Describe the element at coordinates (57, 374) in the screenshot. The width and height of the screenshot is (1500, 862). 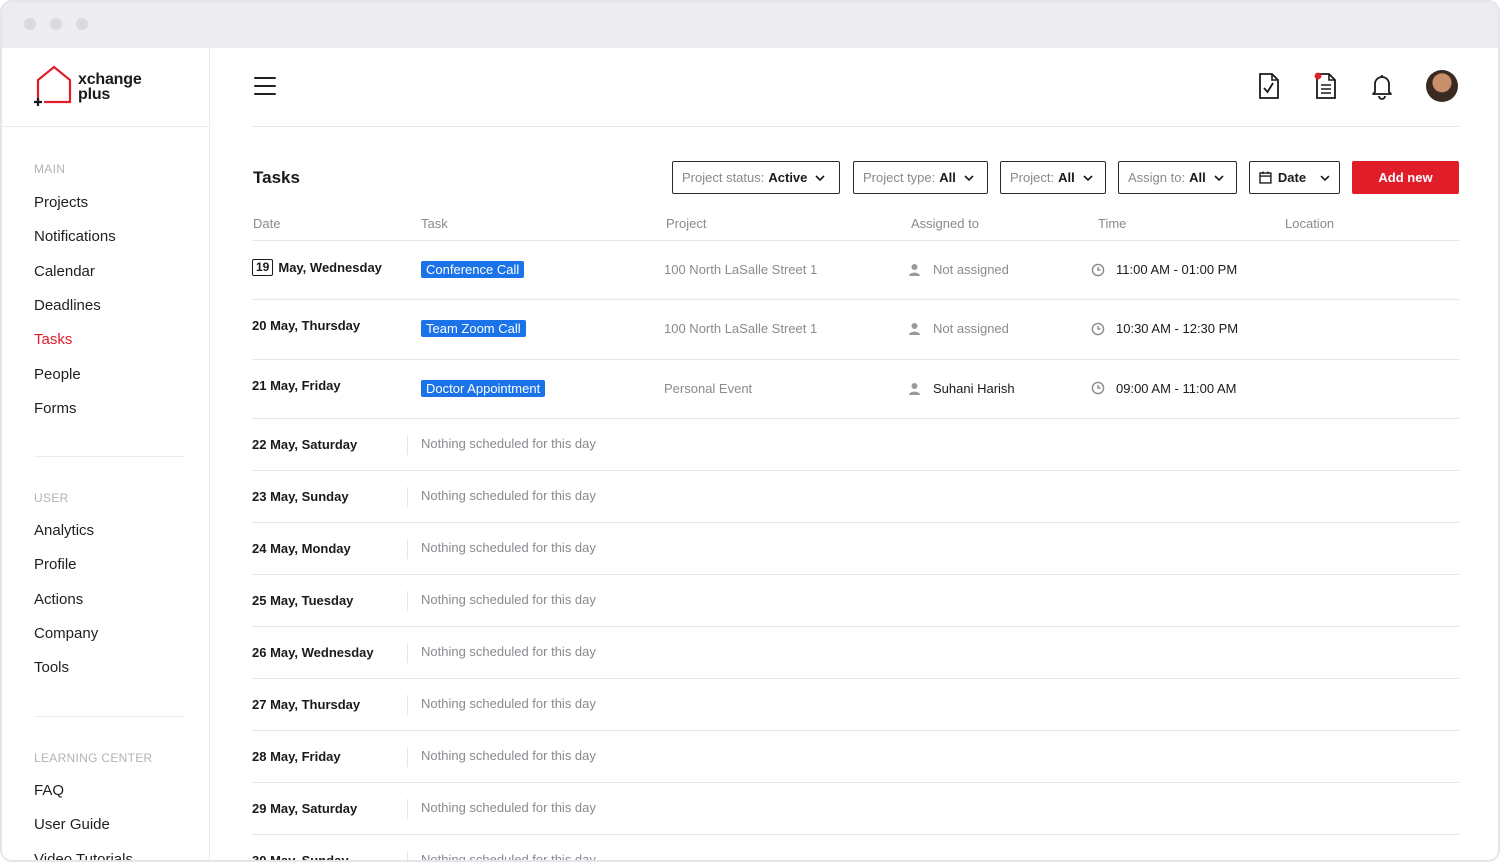
I see `sidebar-item-people: People` at that location.